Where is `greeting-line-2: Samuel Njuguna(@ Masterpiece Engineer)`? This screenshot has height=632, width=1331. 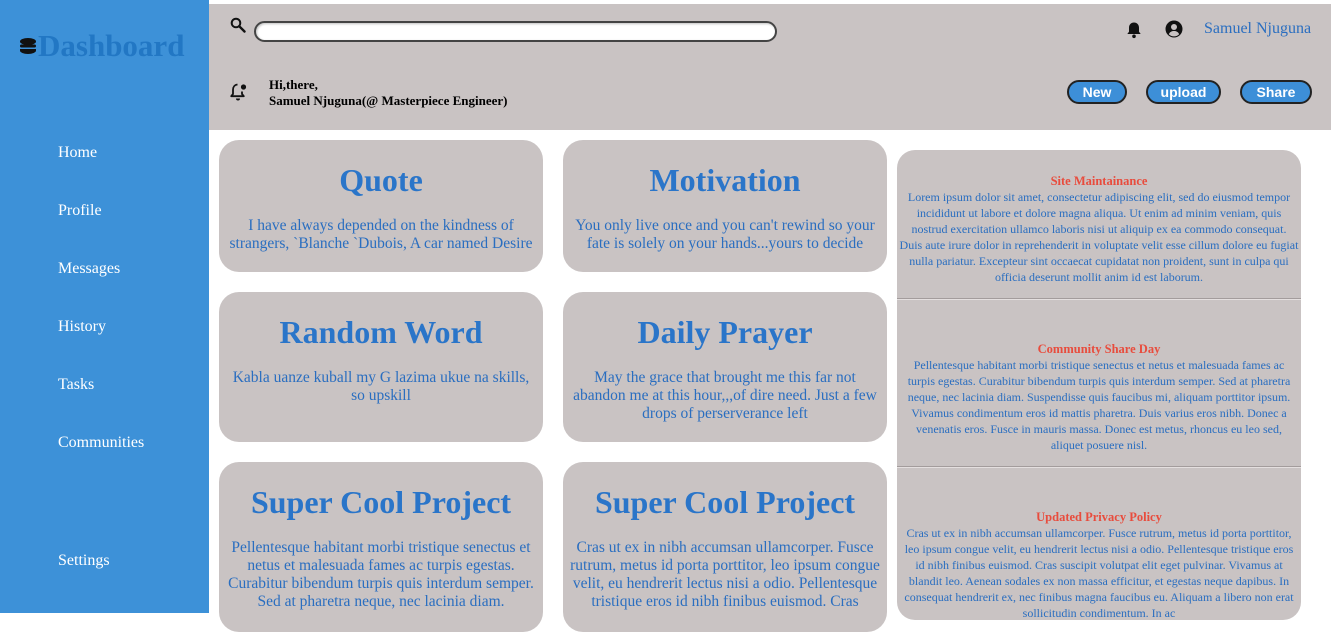
greeting-line-2: Samuel Njuguna(@ Masterpiece Engineer) is located at coordinates (388, 100).